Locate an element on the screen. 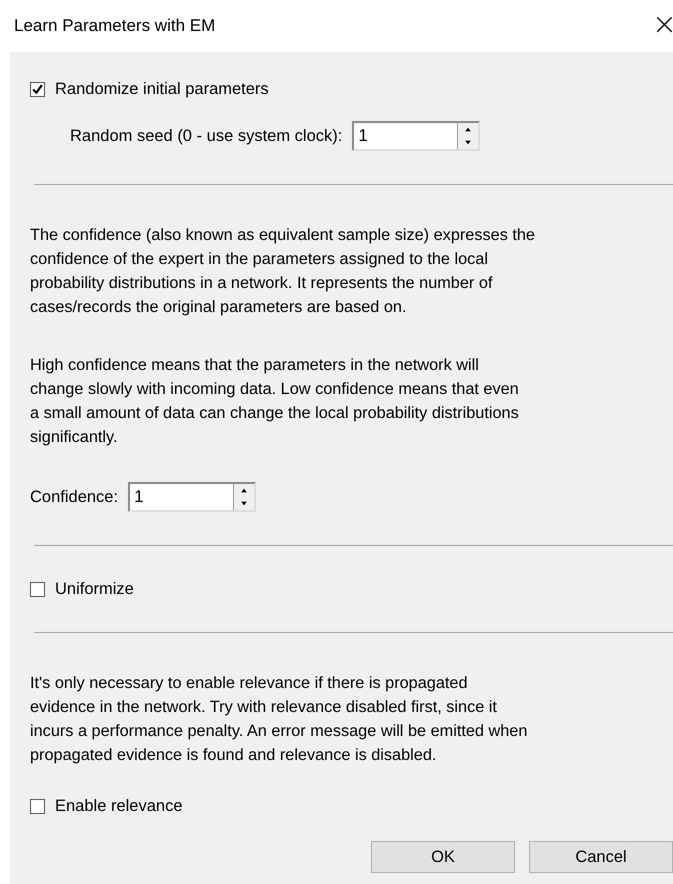  dialog-button: OK is located at coordinates (443, 857).